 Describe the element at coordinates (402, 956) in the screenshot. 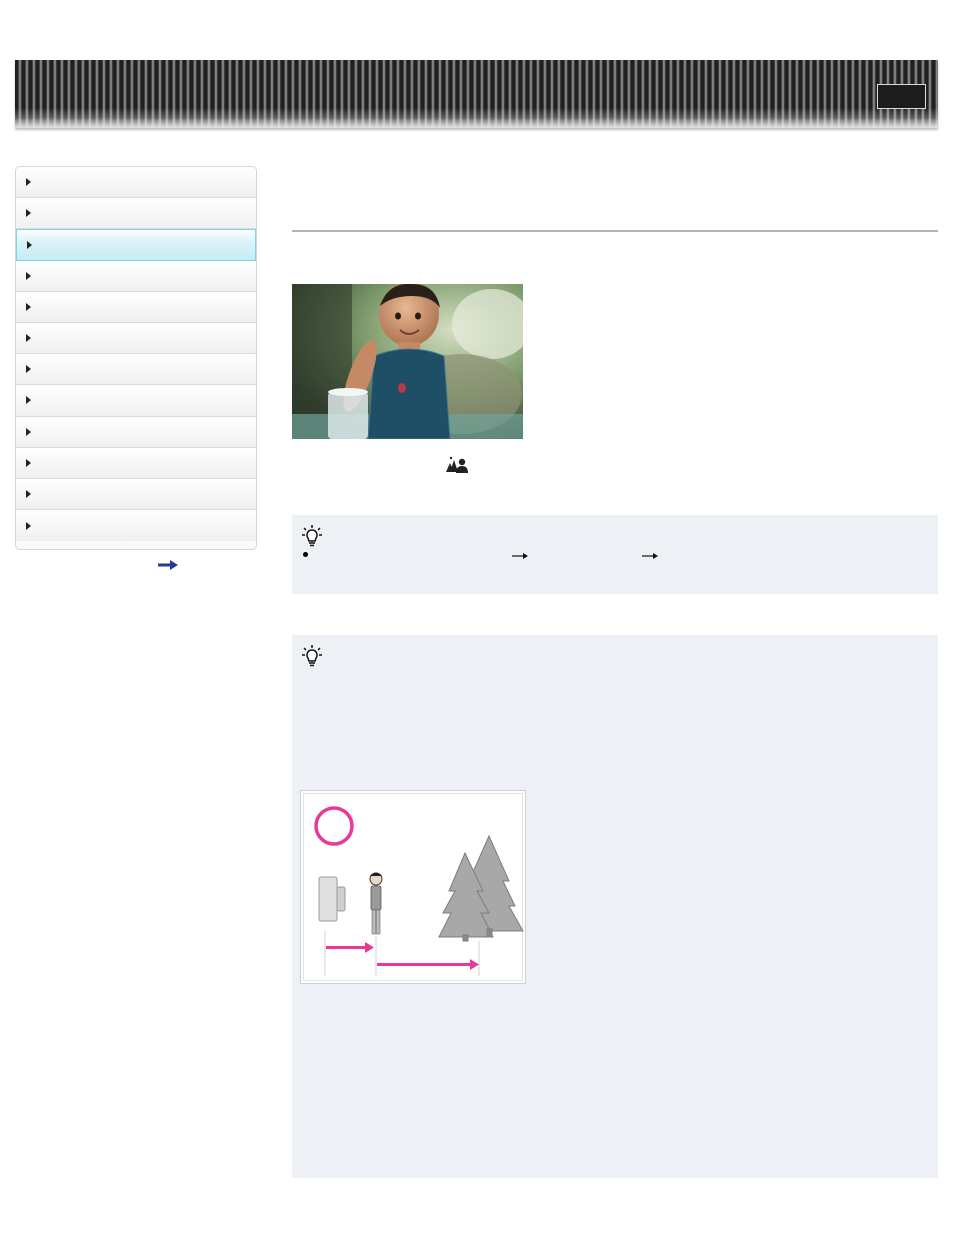

I see `distance-arrow` at that location.